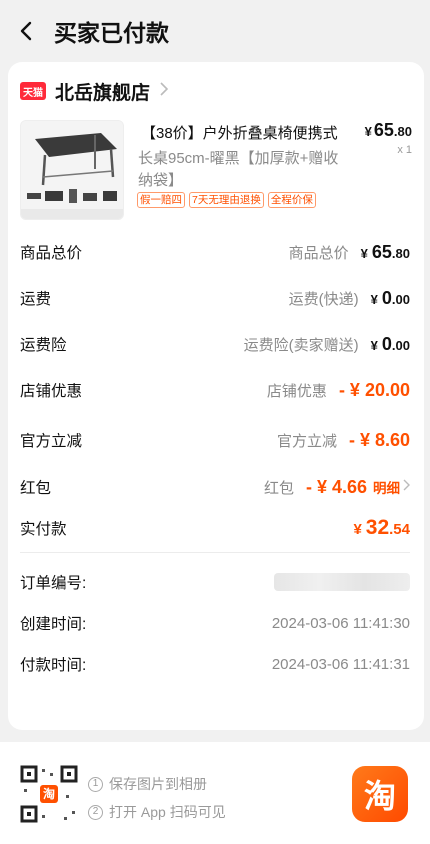 This screenshot has width=430, height=844. I want to click on taobao-app-icon: 淘, so click(380, 794).